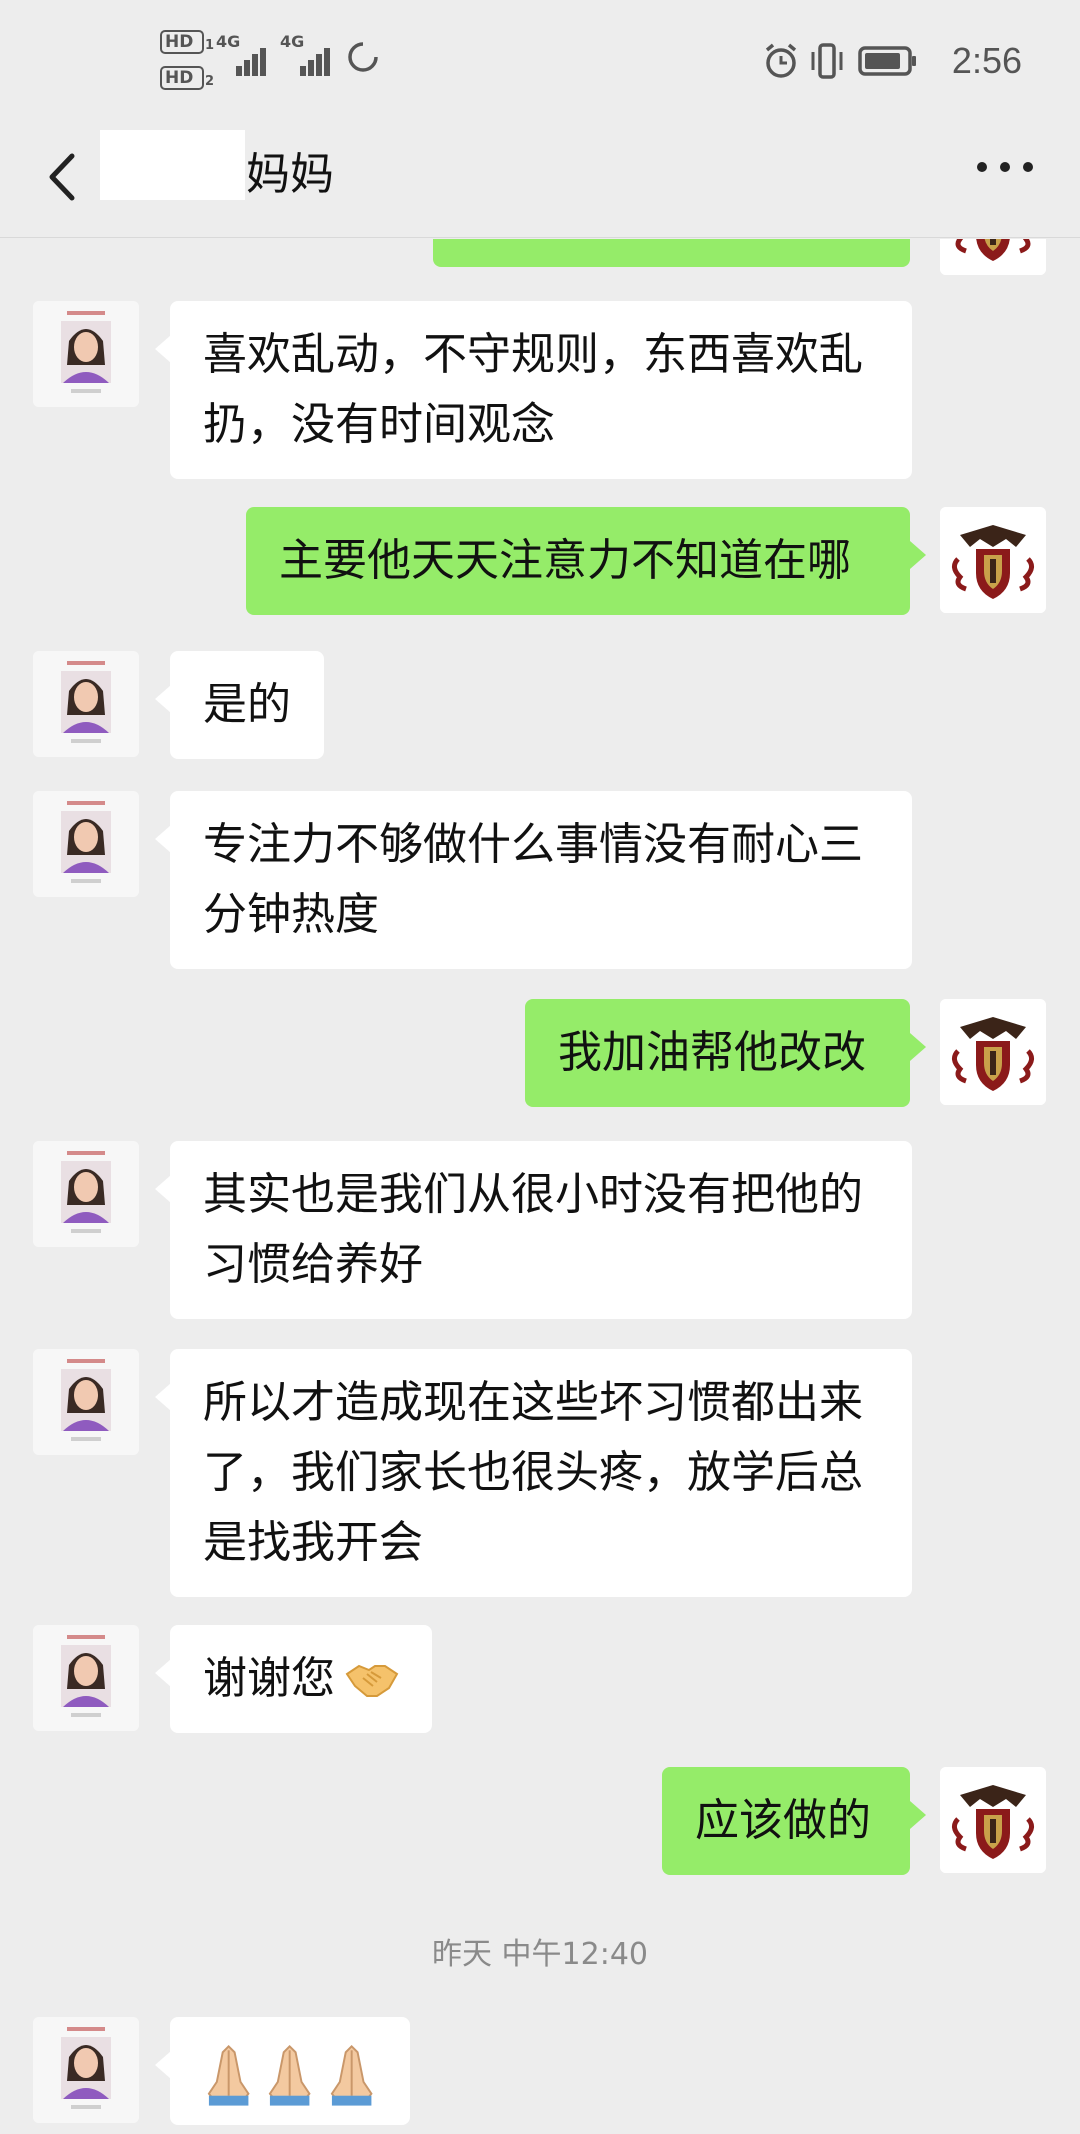 This screenshot has width=1080, height=2134. I want to click on vibrate-icon, so click(827, 61).